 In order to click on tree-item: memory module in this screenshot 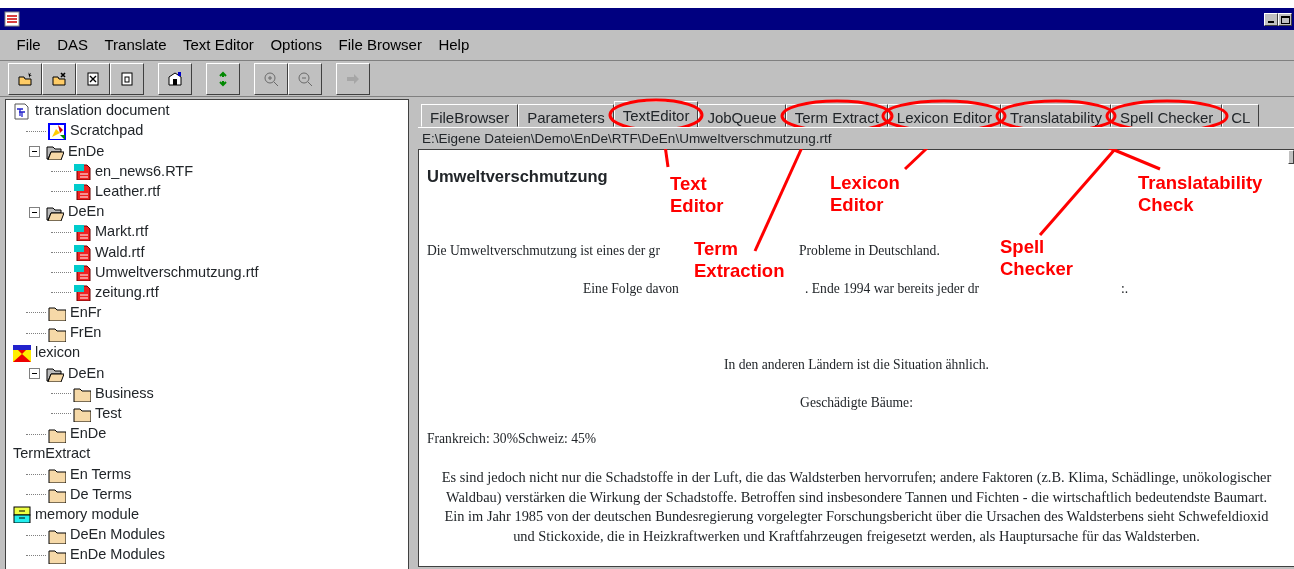, I will do `click(87, 514)`.